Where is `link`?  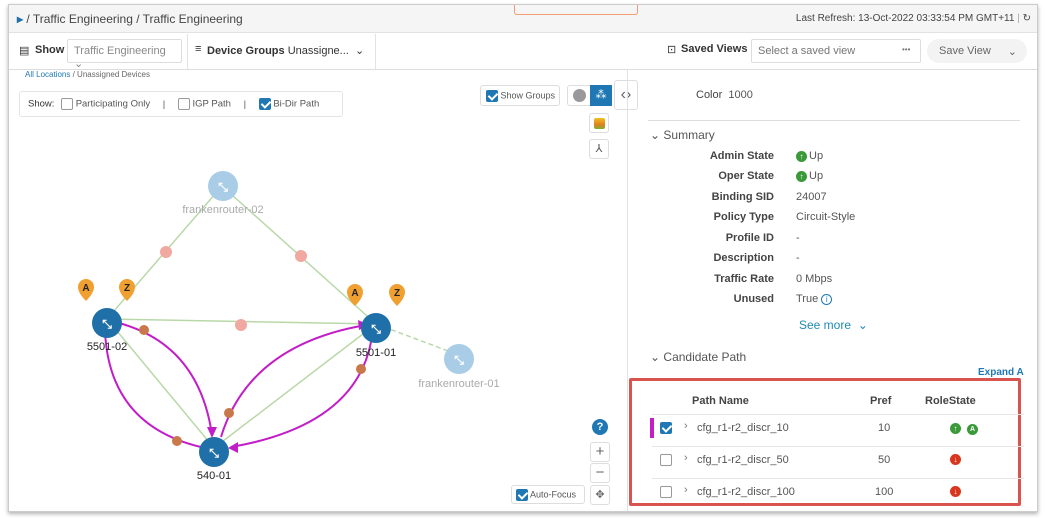
link is located at coordinates (160, 383).